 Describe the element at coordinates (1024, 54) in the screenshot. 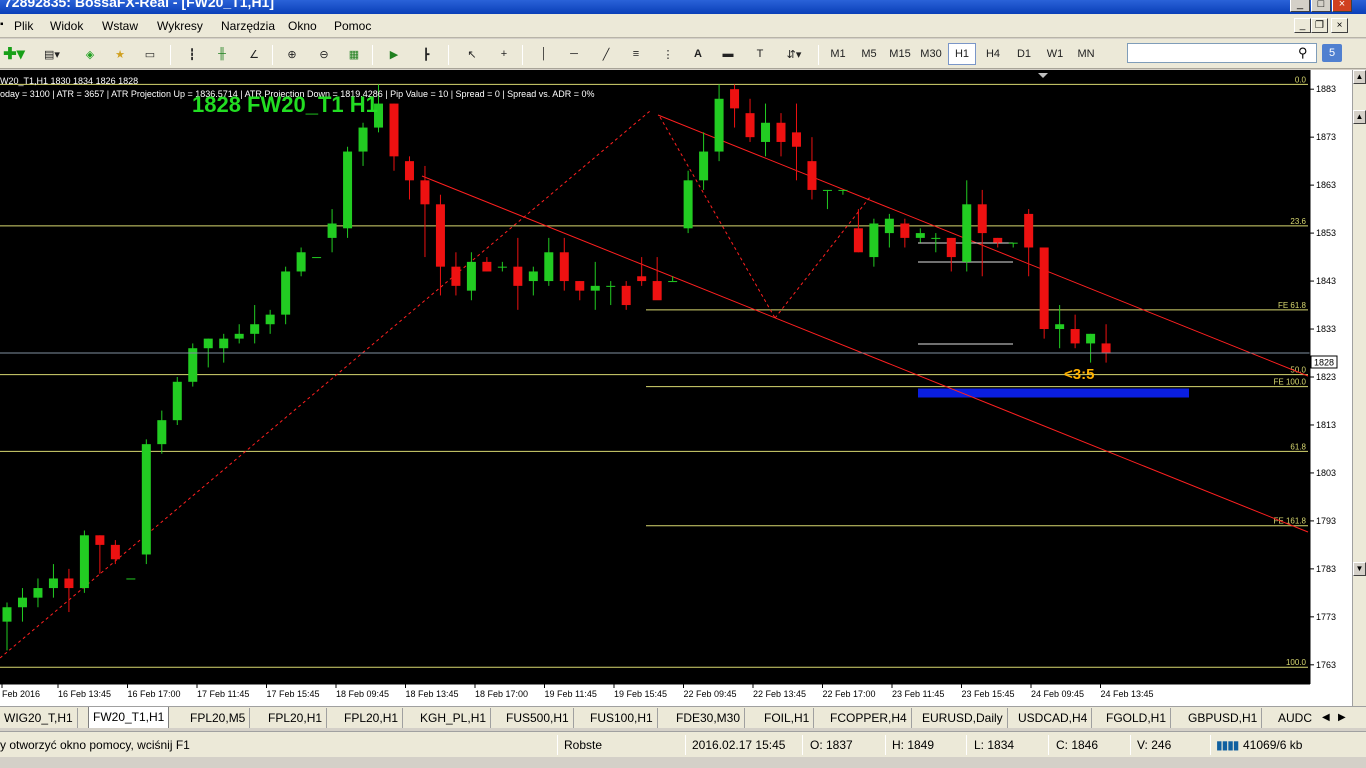

I see `timeframe-d1: D1` at that location.